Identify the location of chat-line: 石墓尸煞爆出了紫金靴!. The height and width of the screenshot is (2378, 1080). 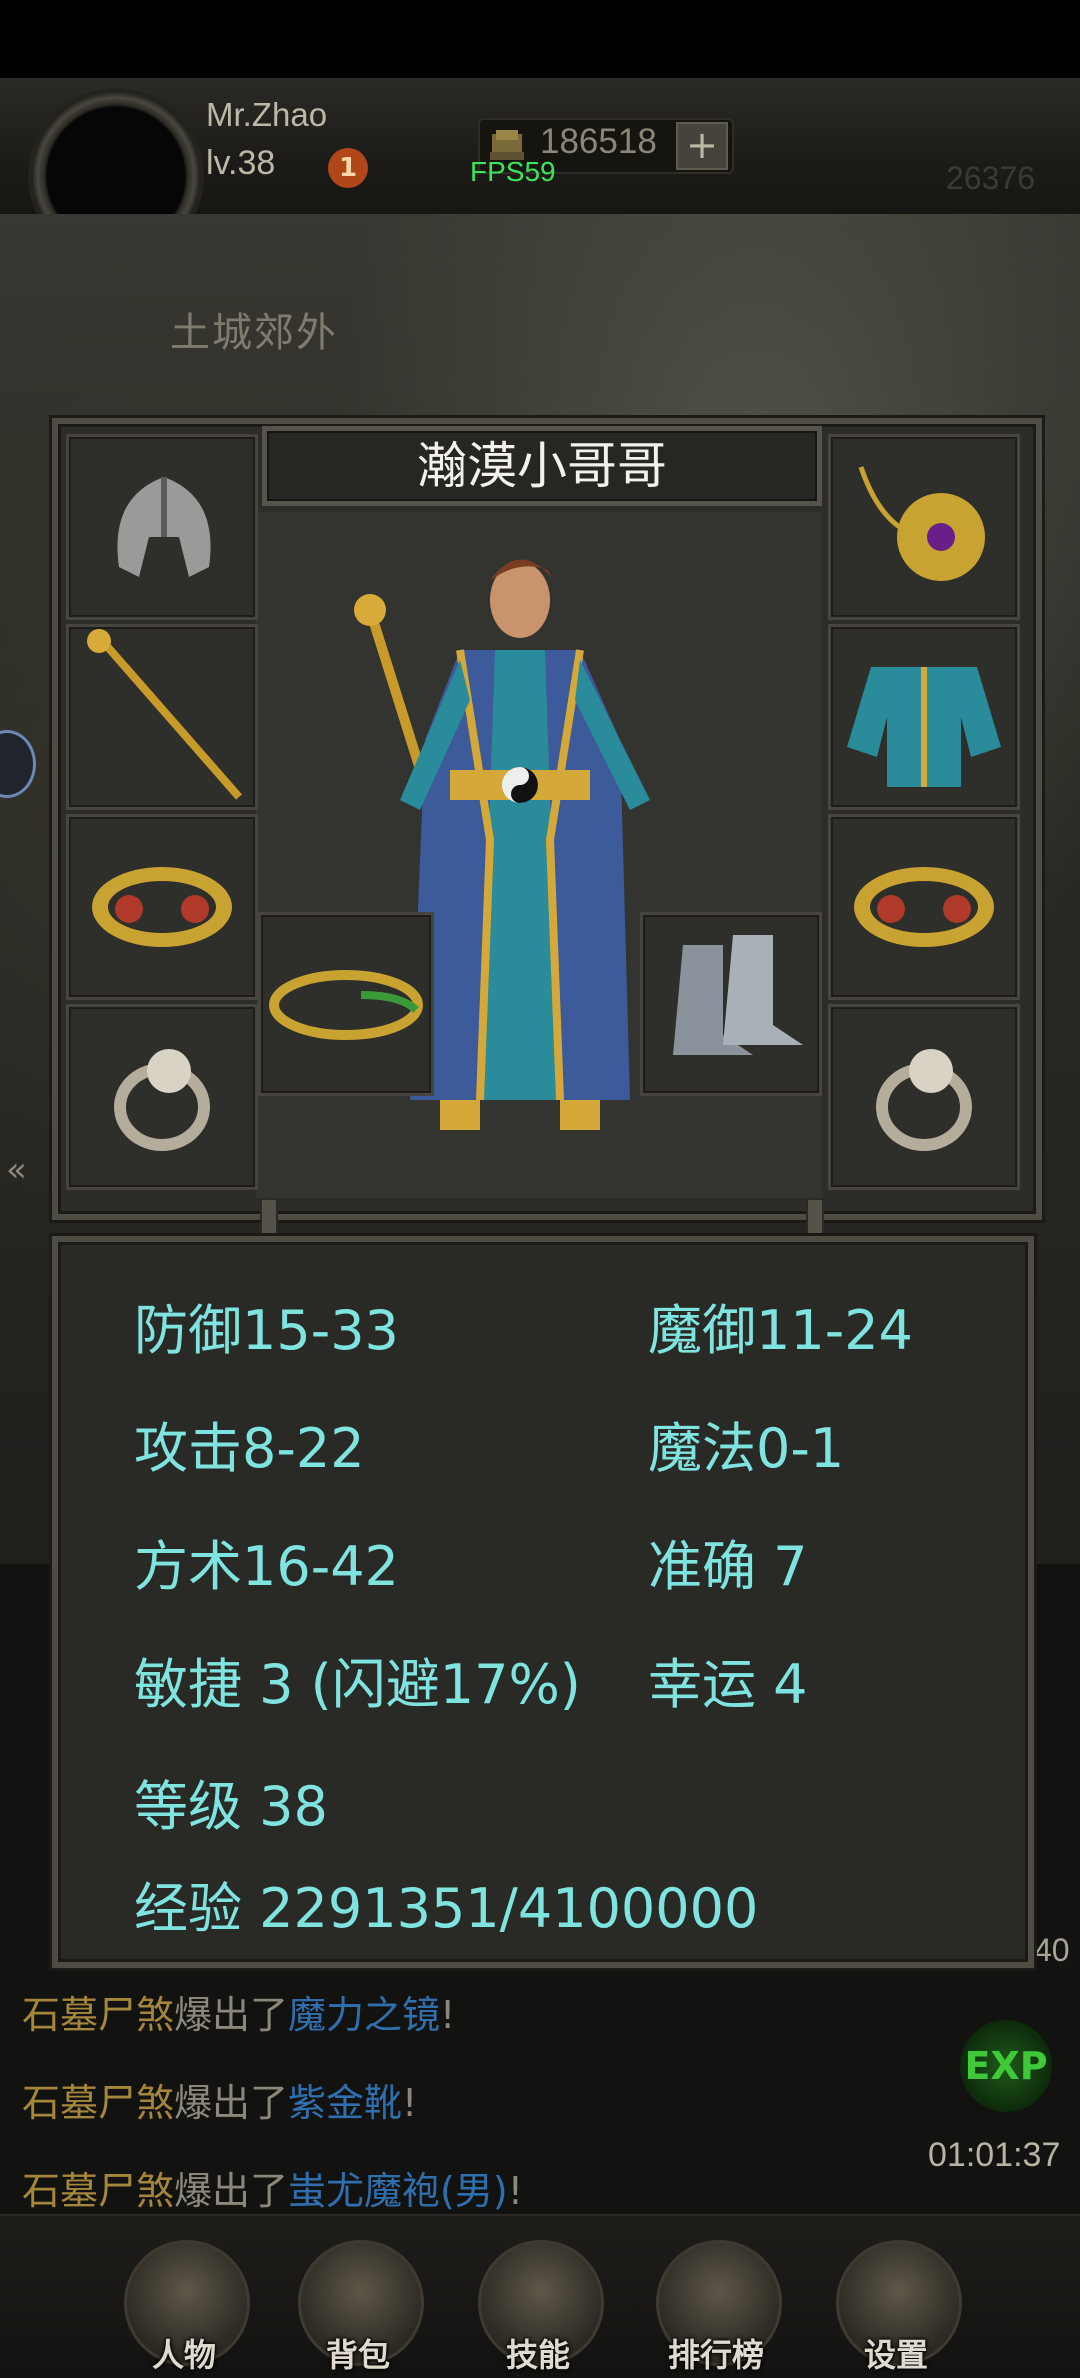
(219, 2099).